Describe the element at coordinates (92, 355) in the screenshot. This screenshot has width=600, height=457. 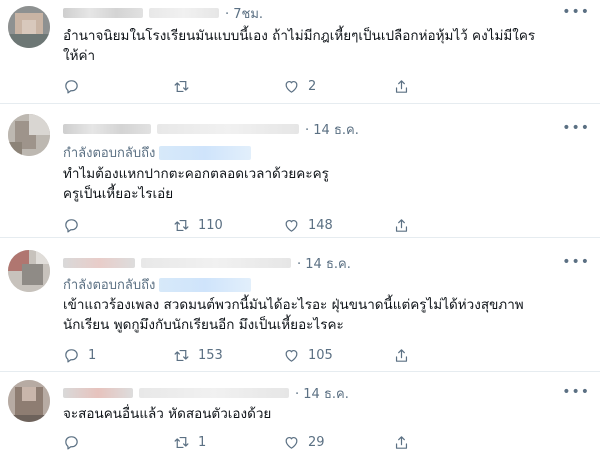
I see `reply-count: 1` at that location.